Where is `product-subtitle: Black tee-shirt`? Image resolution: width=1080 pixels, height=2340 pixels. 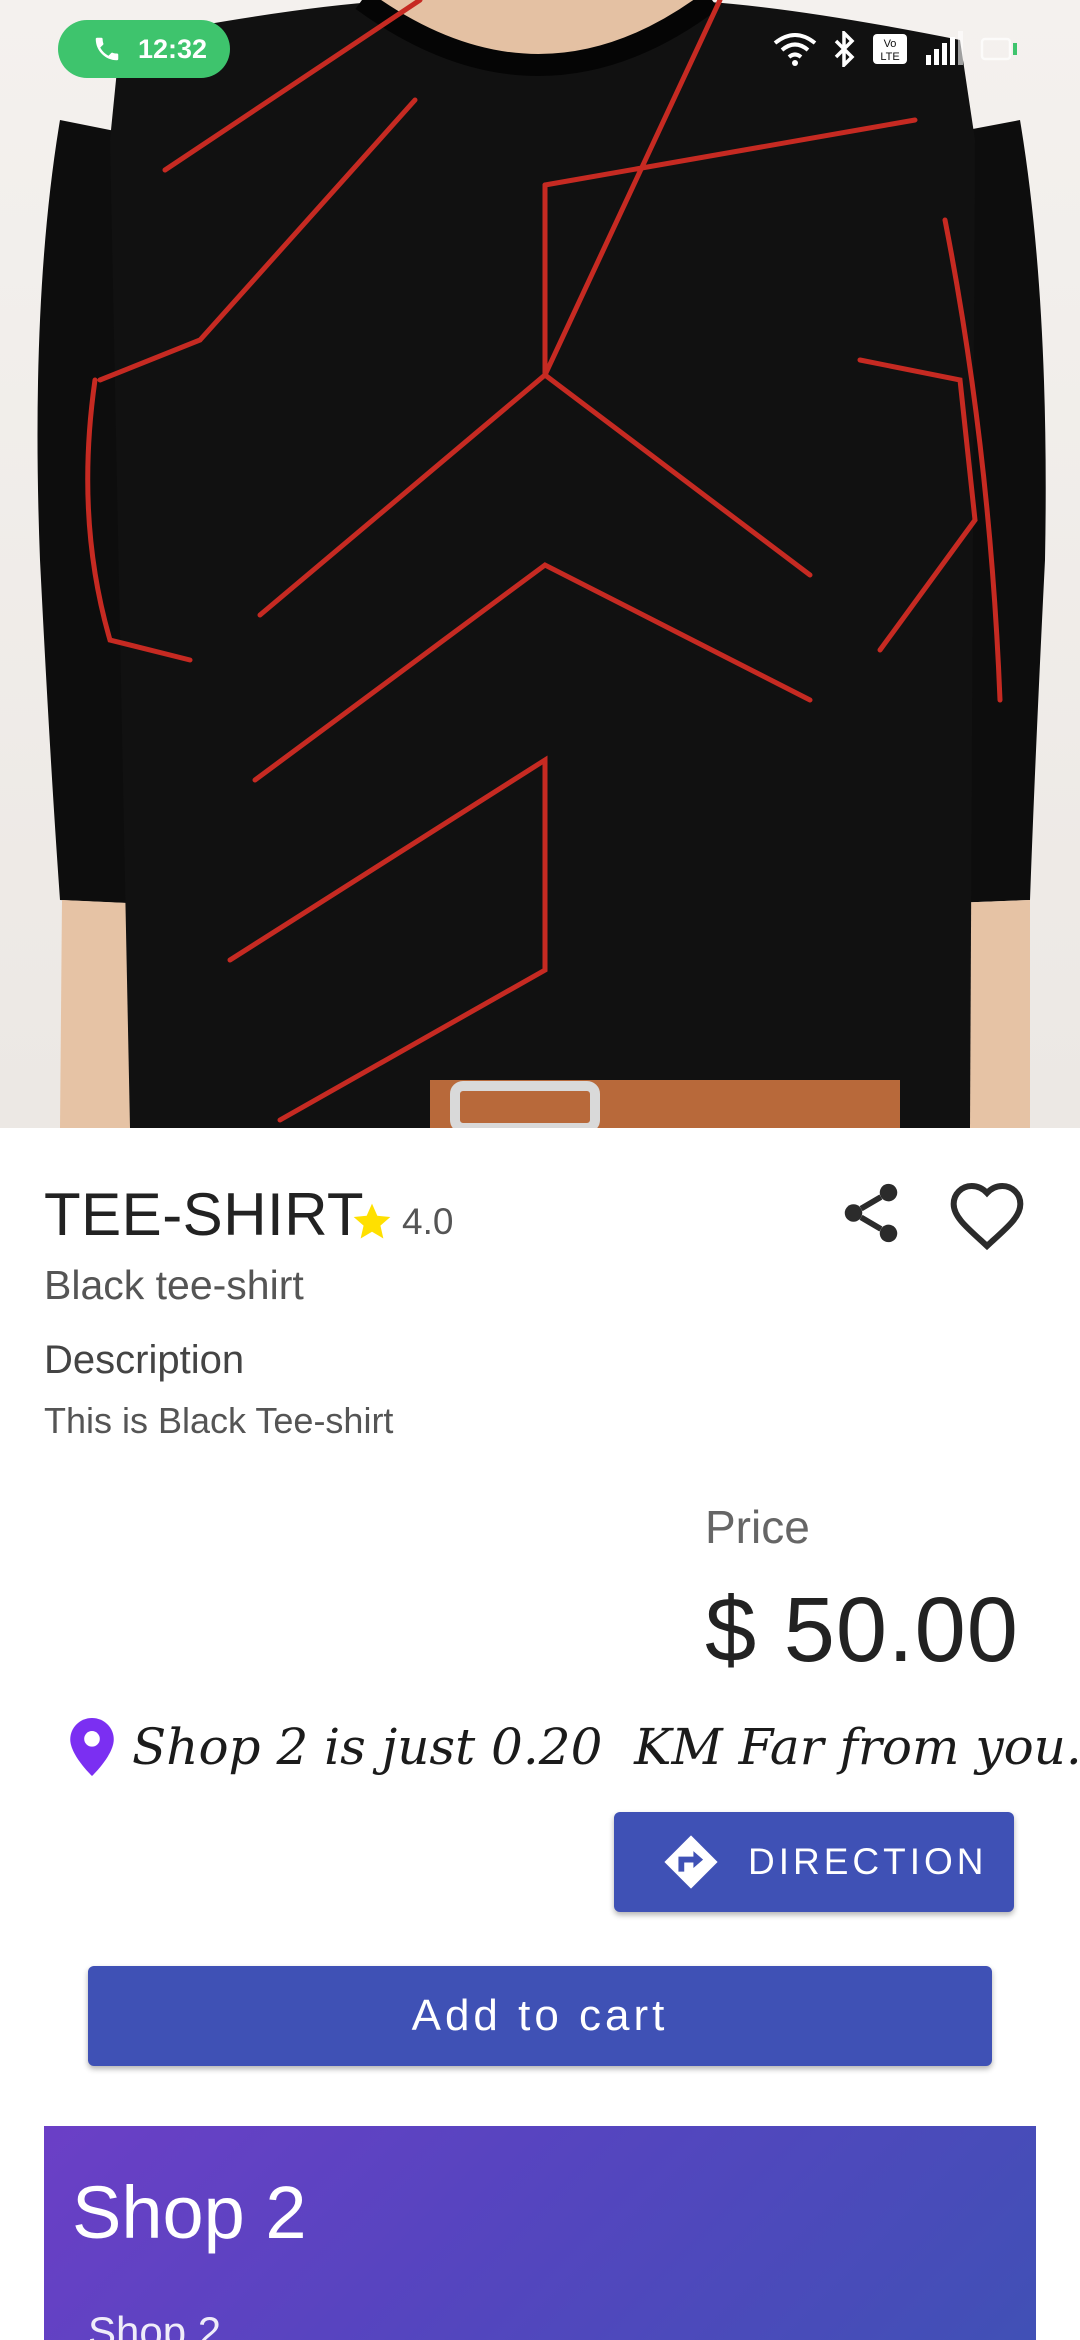 product-subtitle: Black tee-shirt is located at coordinates (174, 1285).